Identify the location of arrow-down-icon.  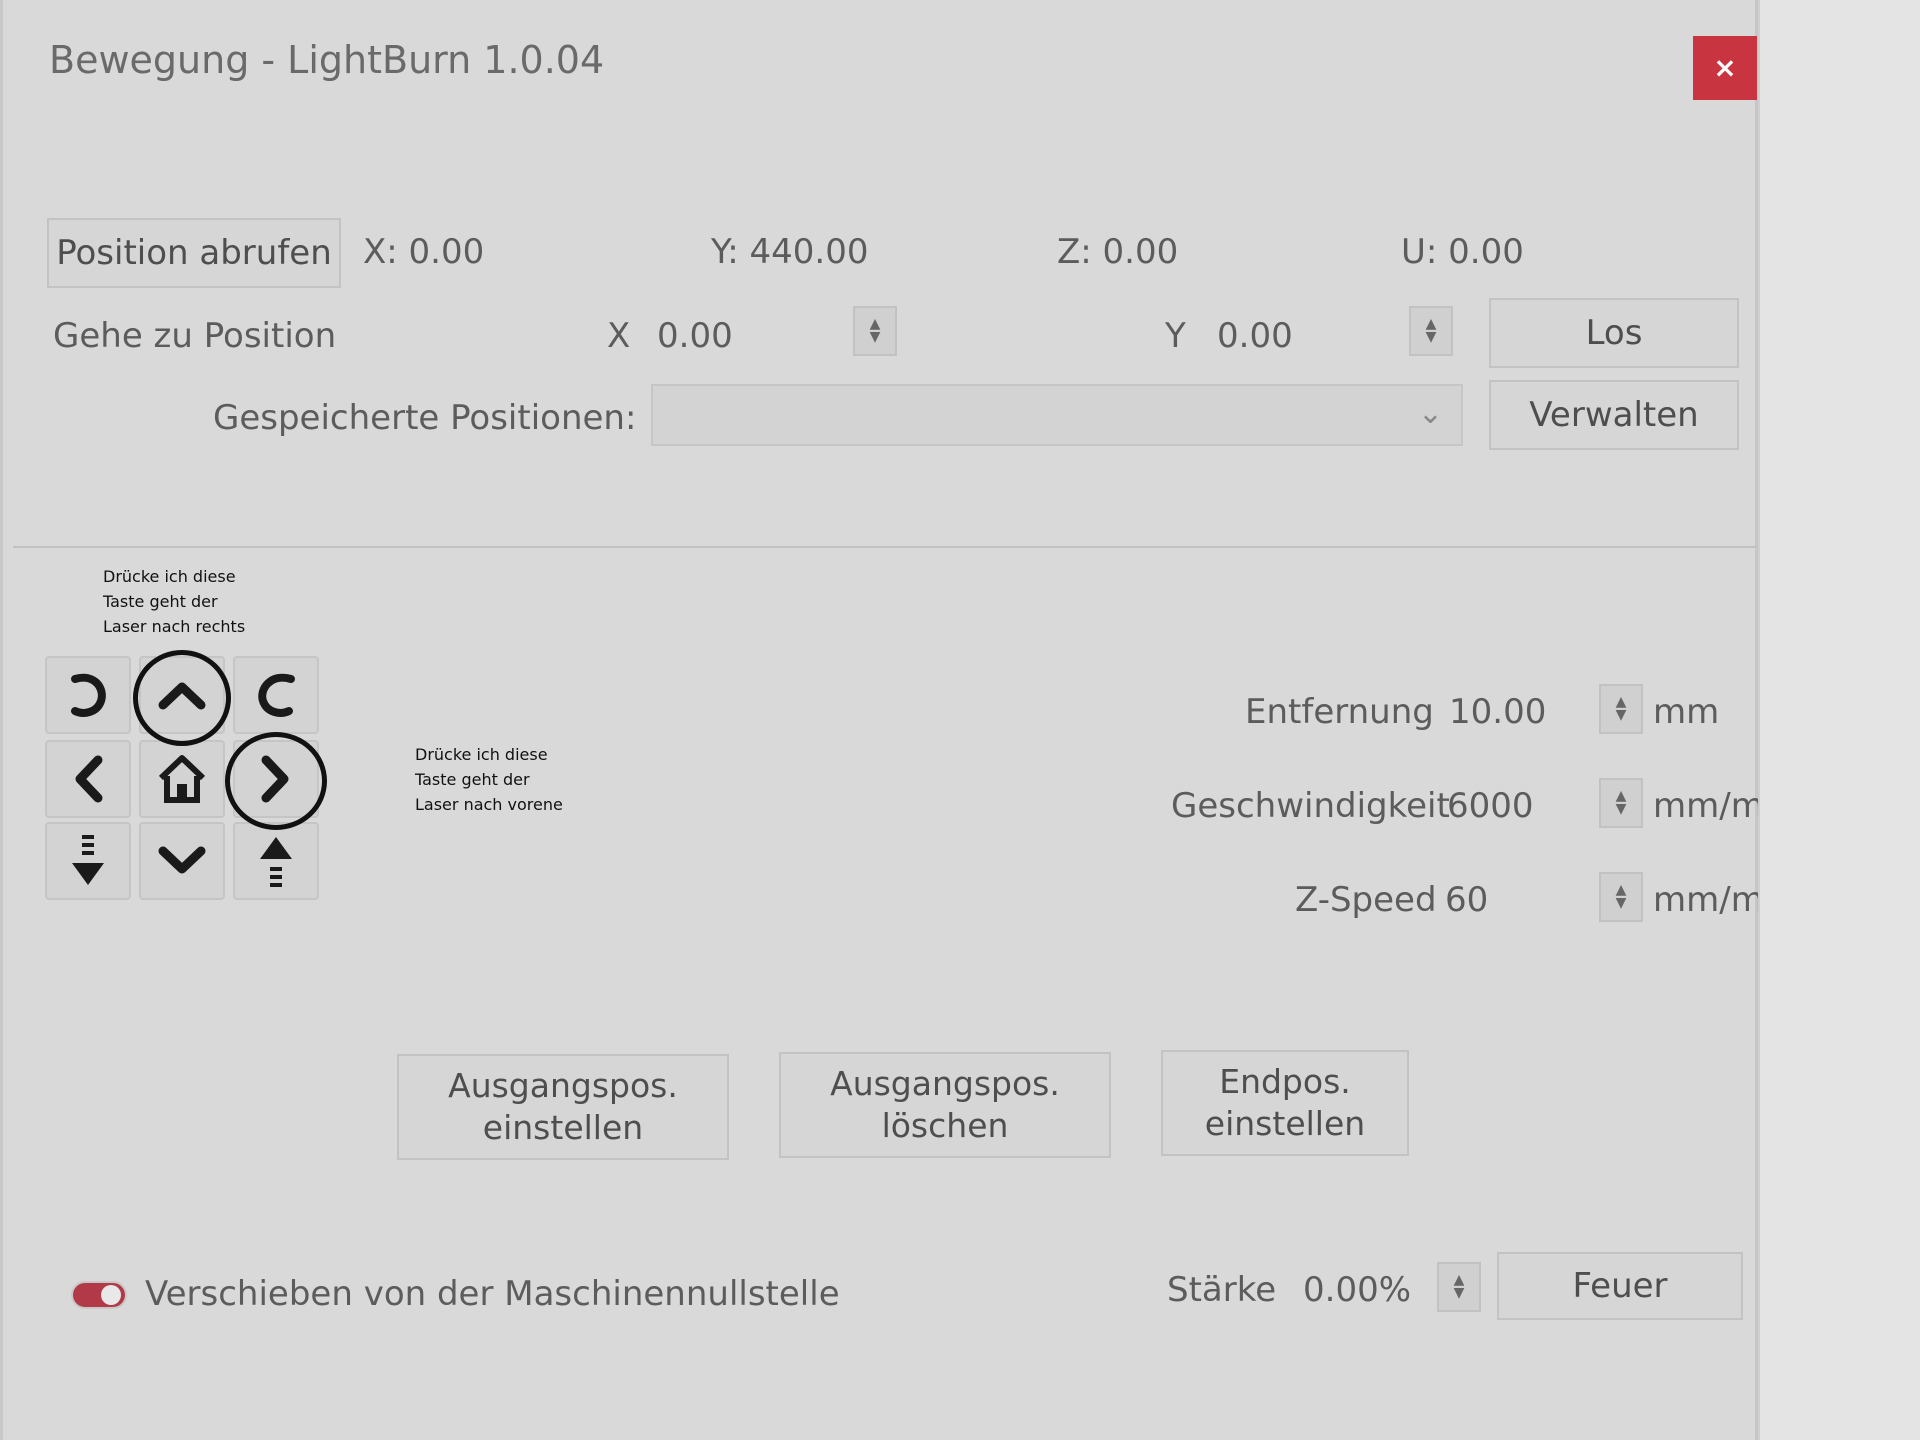
(182, 860).